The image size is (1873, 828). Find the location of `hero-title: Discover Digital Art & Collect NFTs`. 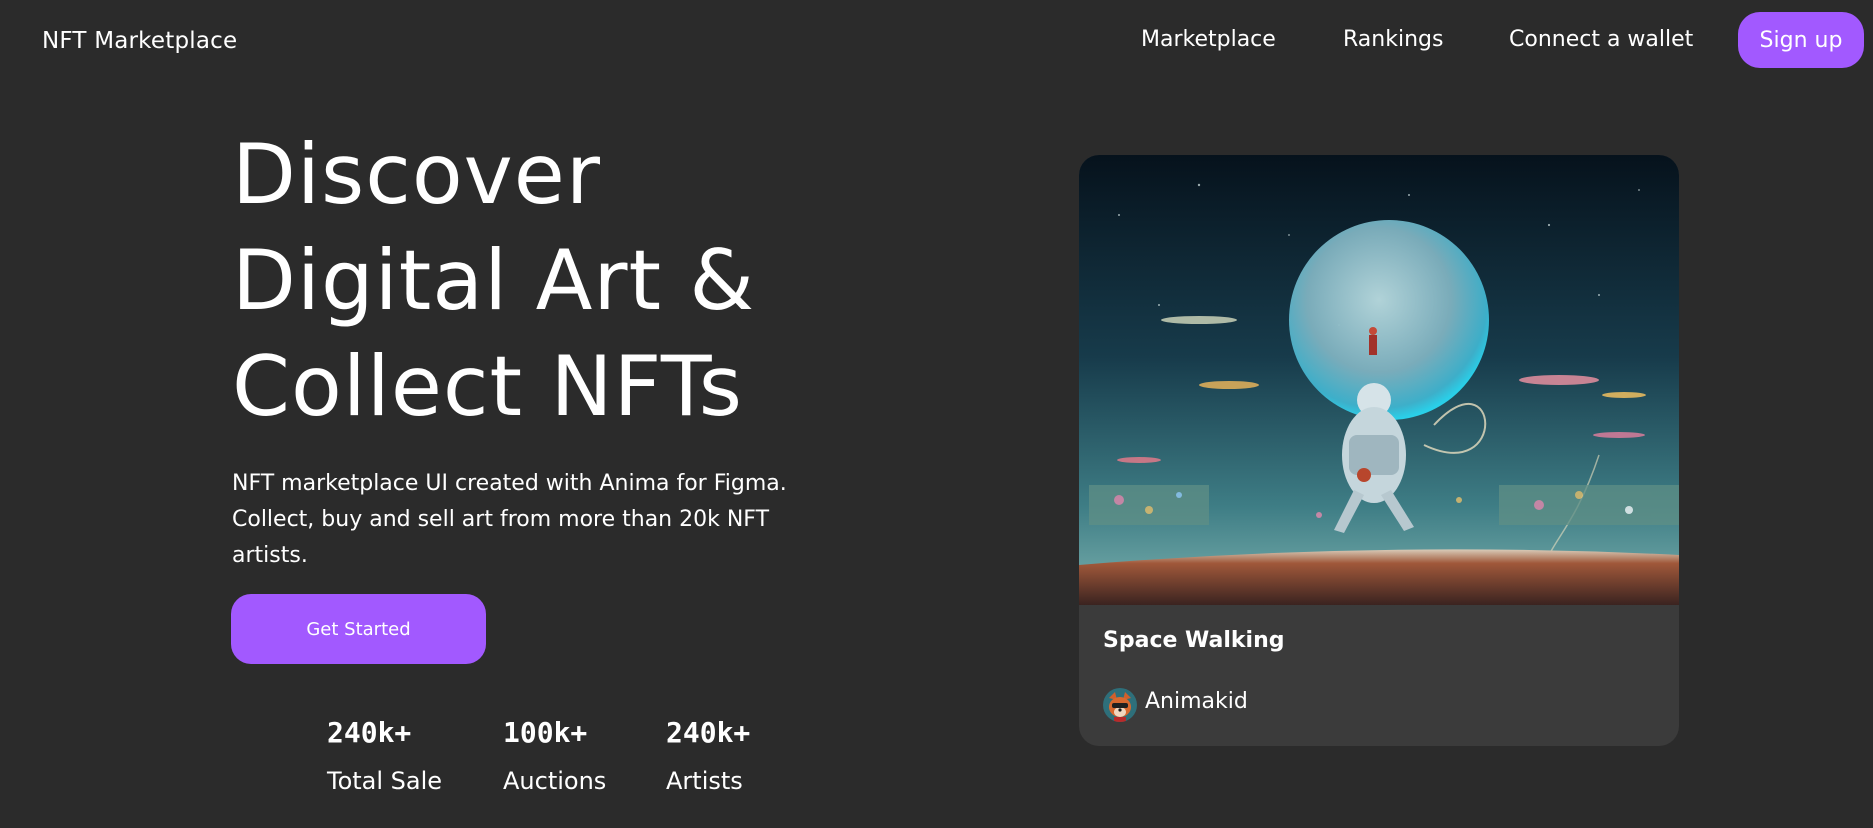

hero-title: Discover Digital Art & Collect NFTs is located at coordinates (493, 281).